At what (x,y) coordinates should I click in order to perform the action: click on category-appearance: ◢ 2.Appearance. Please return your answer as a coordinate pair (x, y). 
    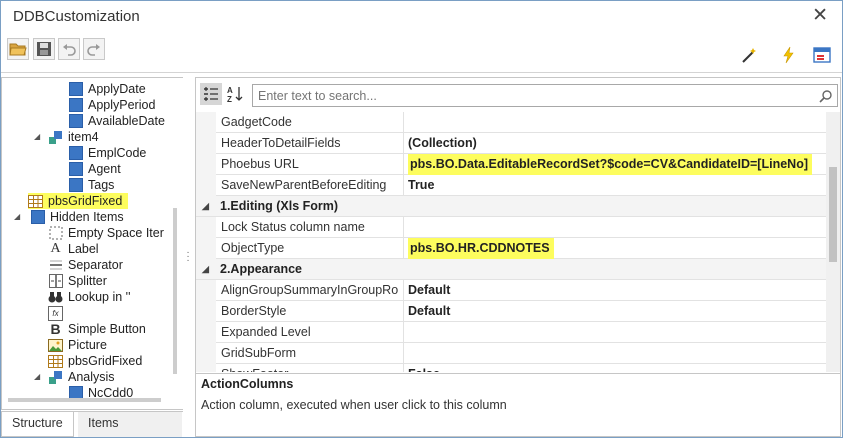
    Looking at the image, I should click on (511, 269).